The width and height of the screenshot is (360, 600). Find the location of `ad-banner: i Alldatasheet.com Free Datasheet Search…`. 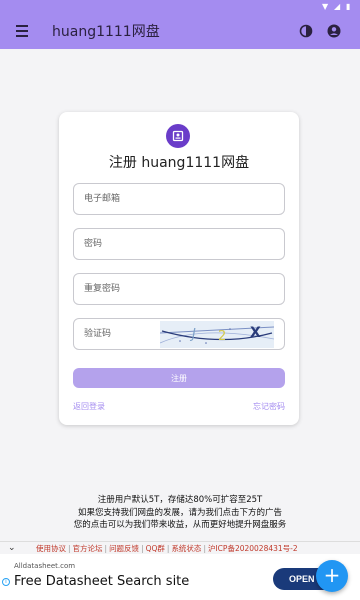

ad-banner: i Alldatasheet.com Free Datasheet Search… is located at coordinates (180, 577).